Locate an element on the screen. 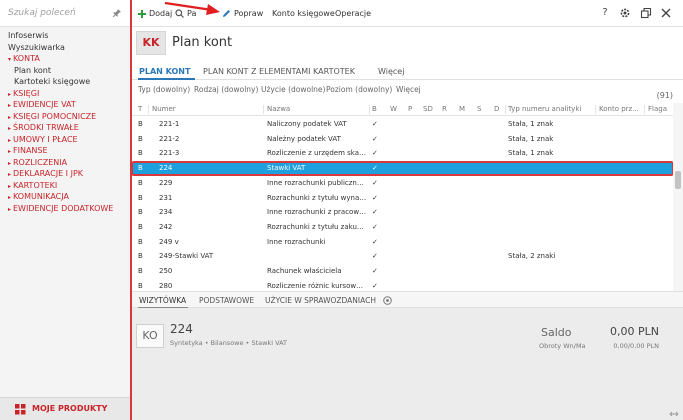  sidebar-search: Szukaj poleceń is located at coordinates (65, 13).